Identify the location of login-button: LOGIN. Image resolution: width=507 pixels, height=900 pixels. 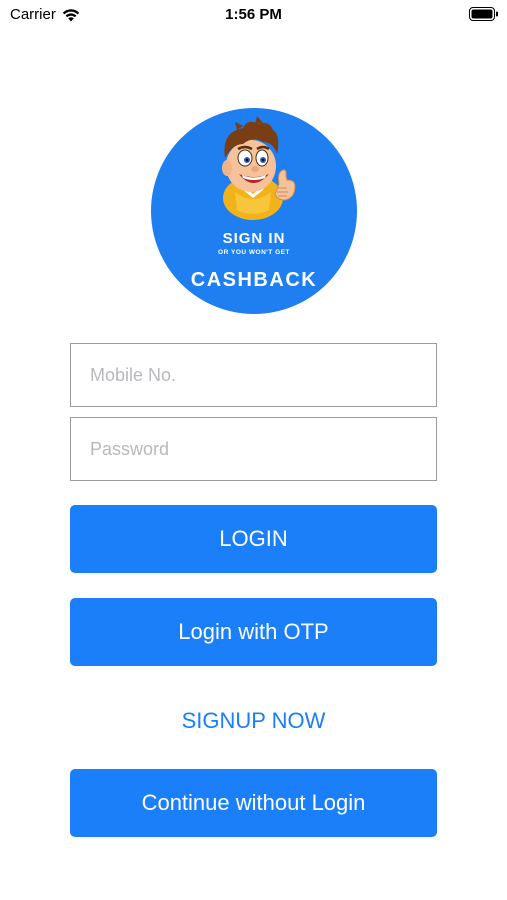
(253, 539).